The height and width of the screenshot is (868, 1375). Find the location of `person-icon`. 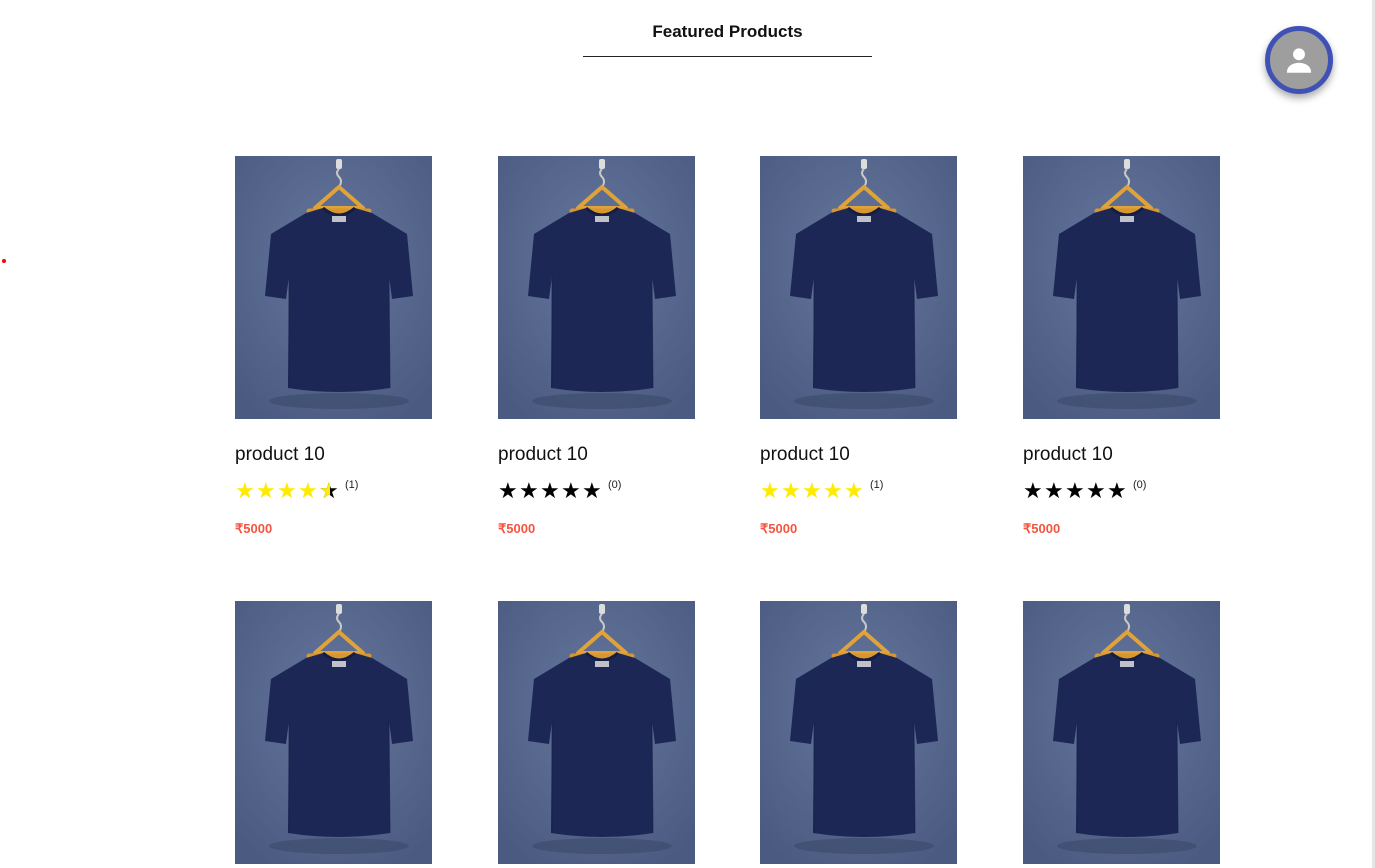

person-icon is located at coordinates (1299, 60).